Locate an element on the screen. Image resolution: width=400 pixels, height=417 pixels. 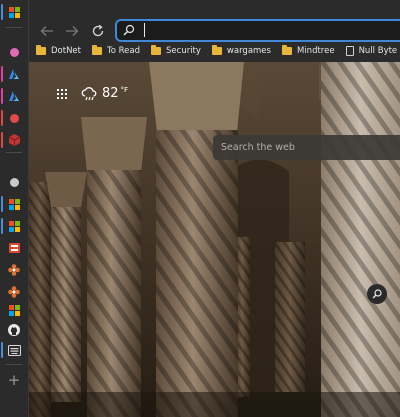
back-button is located at coordinates (47, 31).